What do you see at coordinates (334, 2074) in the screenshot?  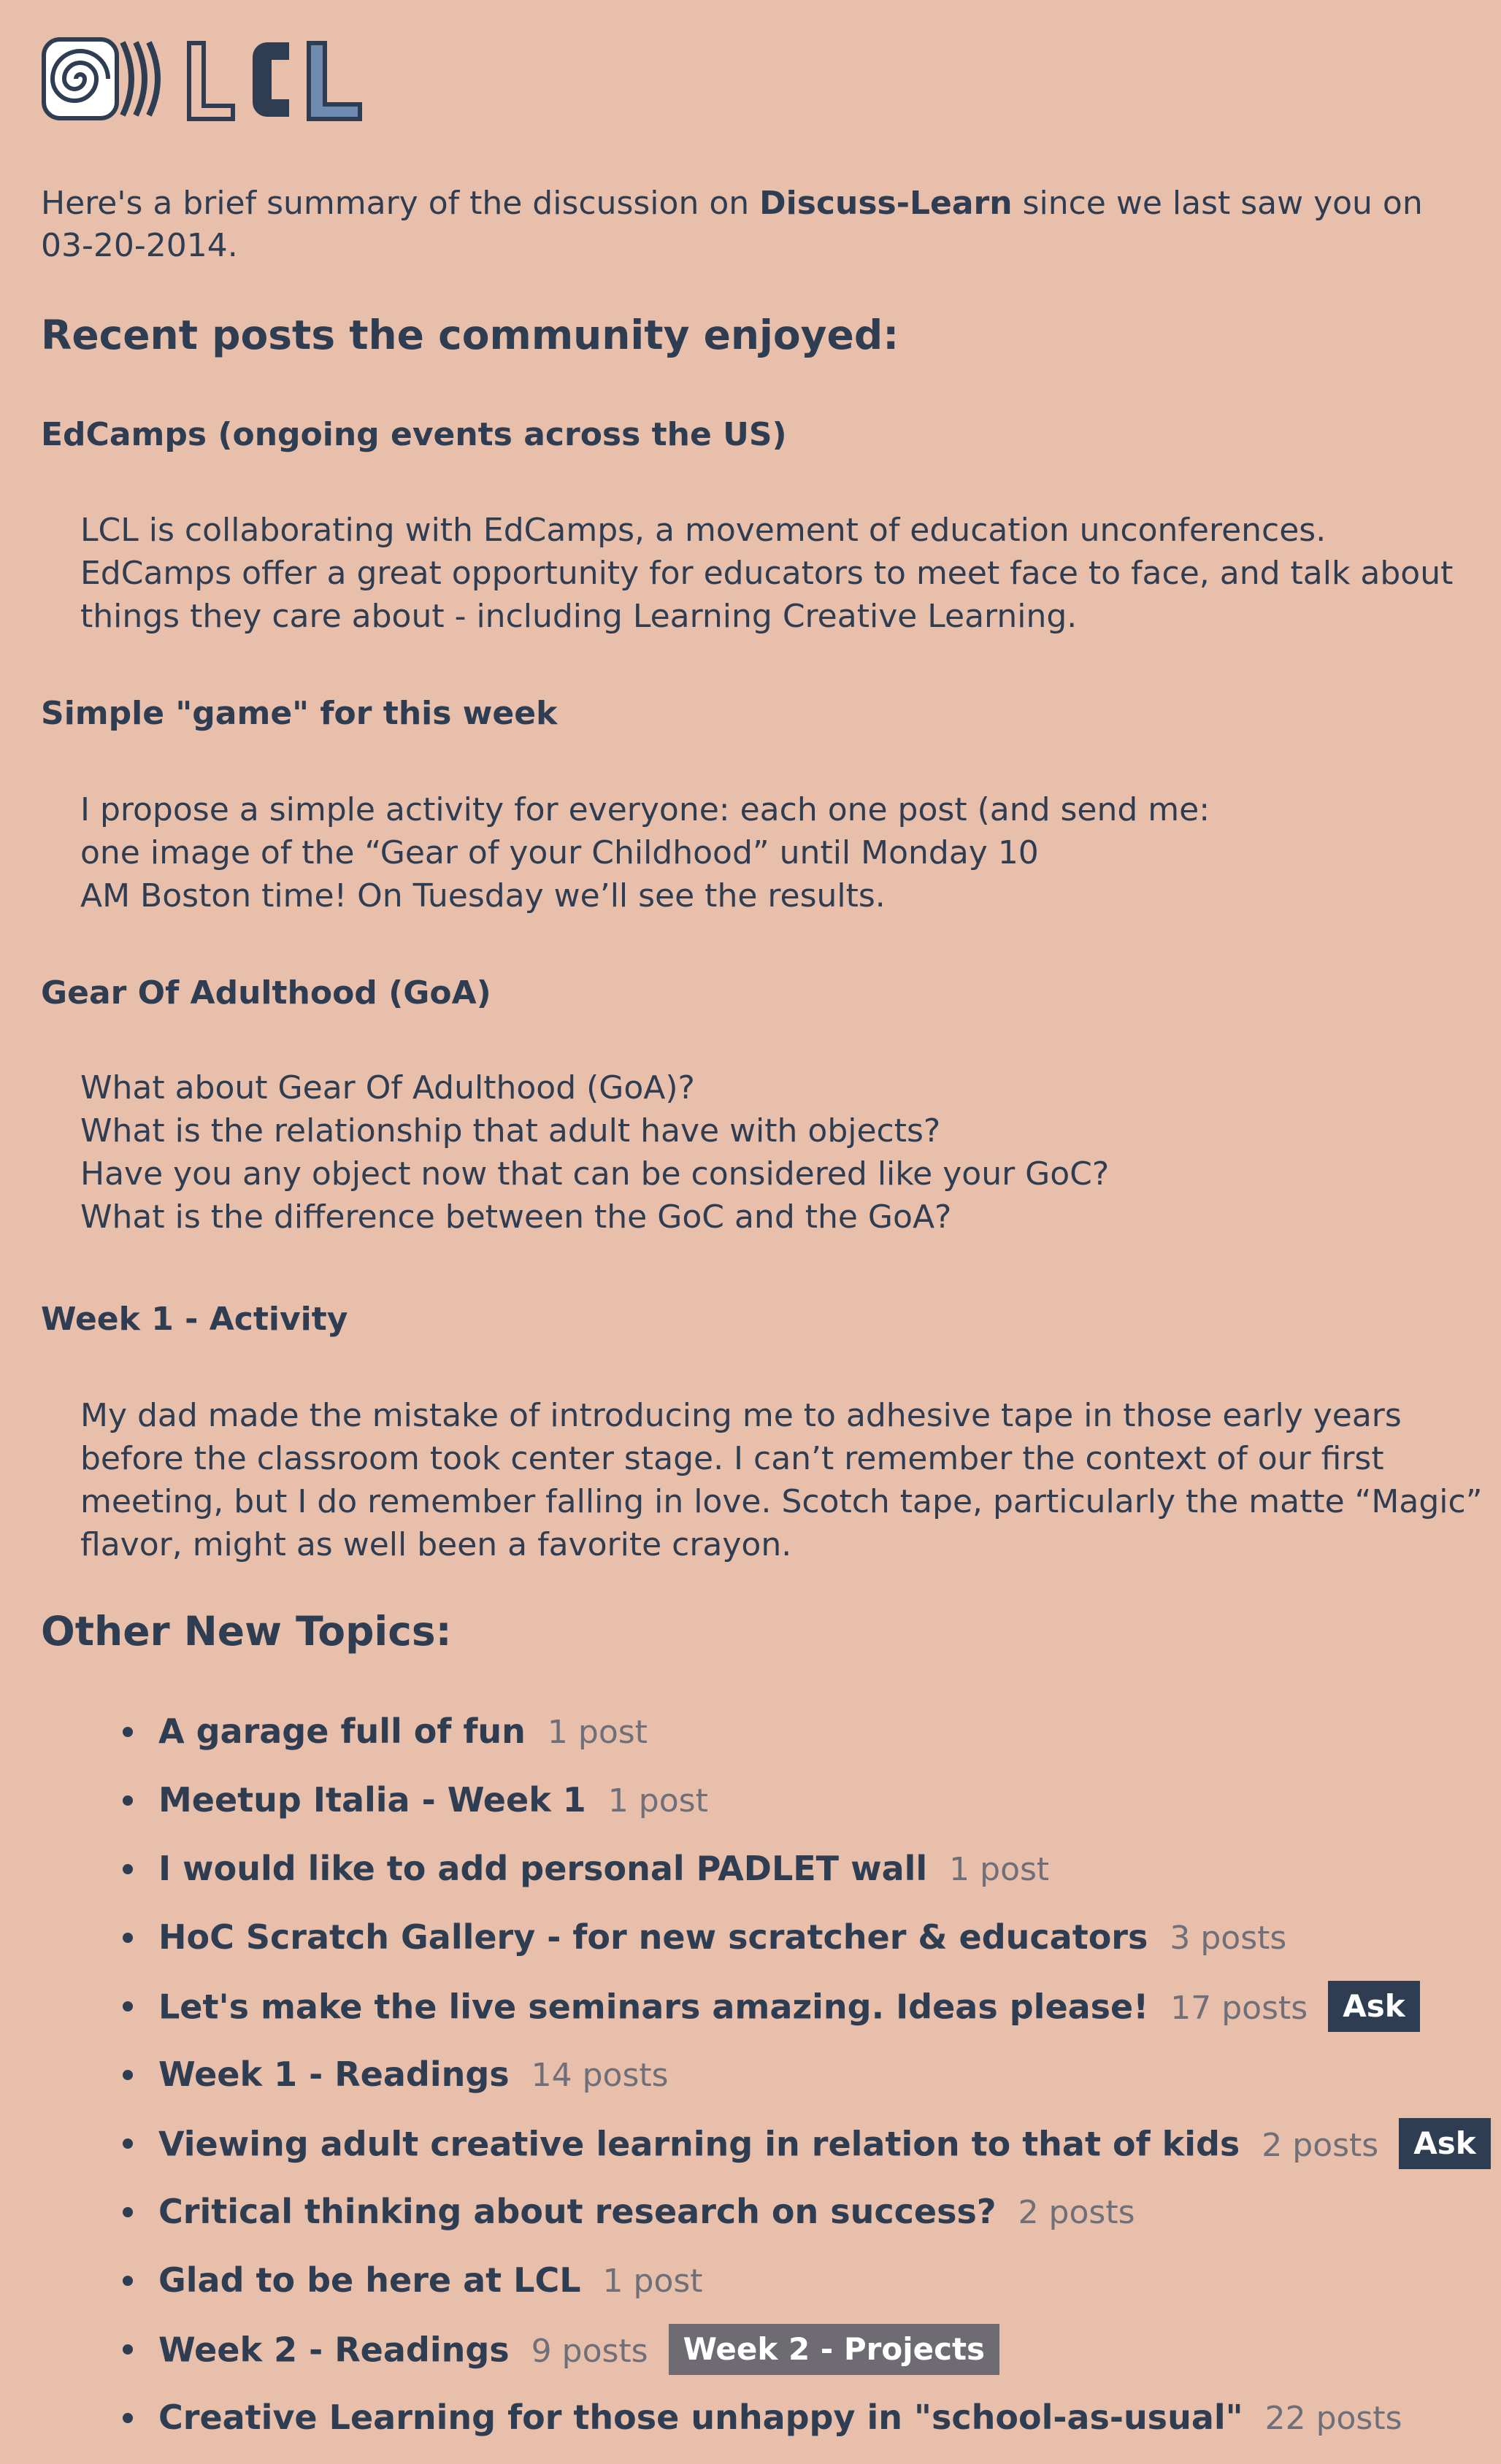 I see `topic-title-link: Week 1 - Readings` at bounding box center [334, 2074].